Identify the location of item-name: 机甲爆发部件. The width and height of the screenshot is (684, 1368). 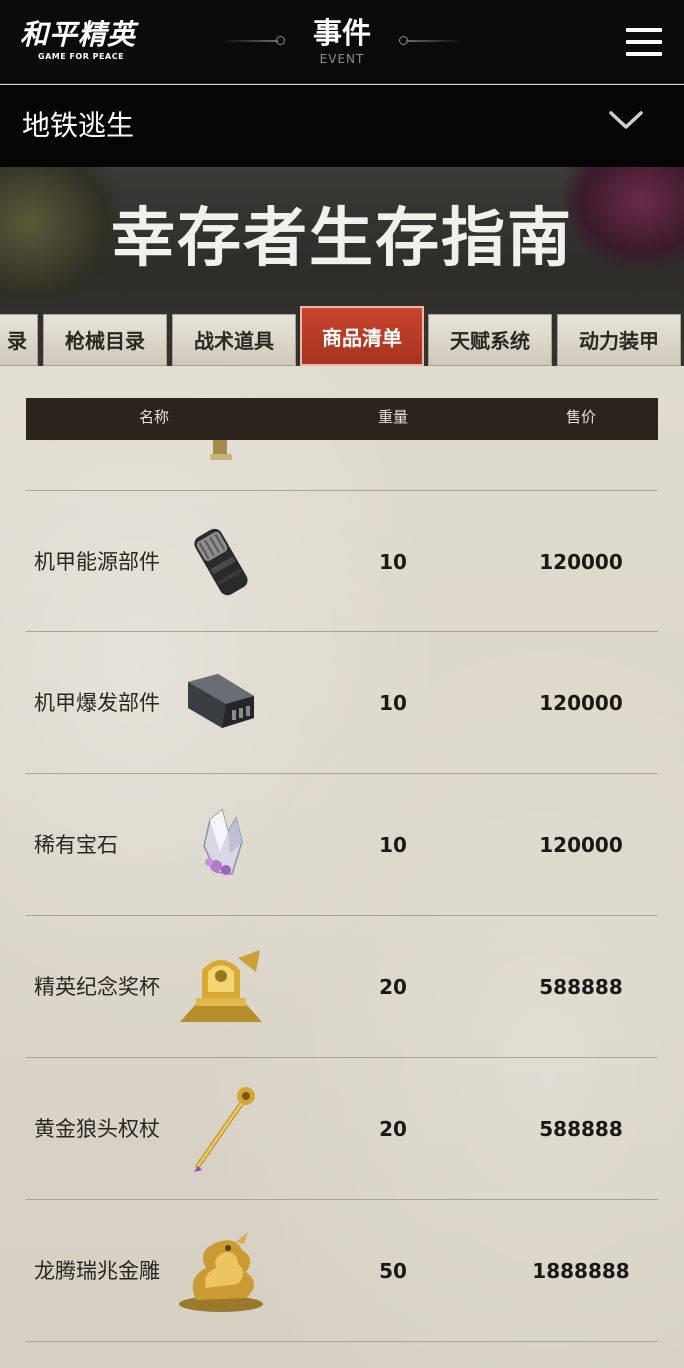
(97, 703).